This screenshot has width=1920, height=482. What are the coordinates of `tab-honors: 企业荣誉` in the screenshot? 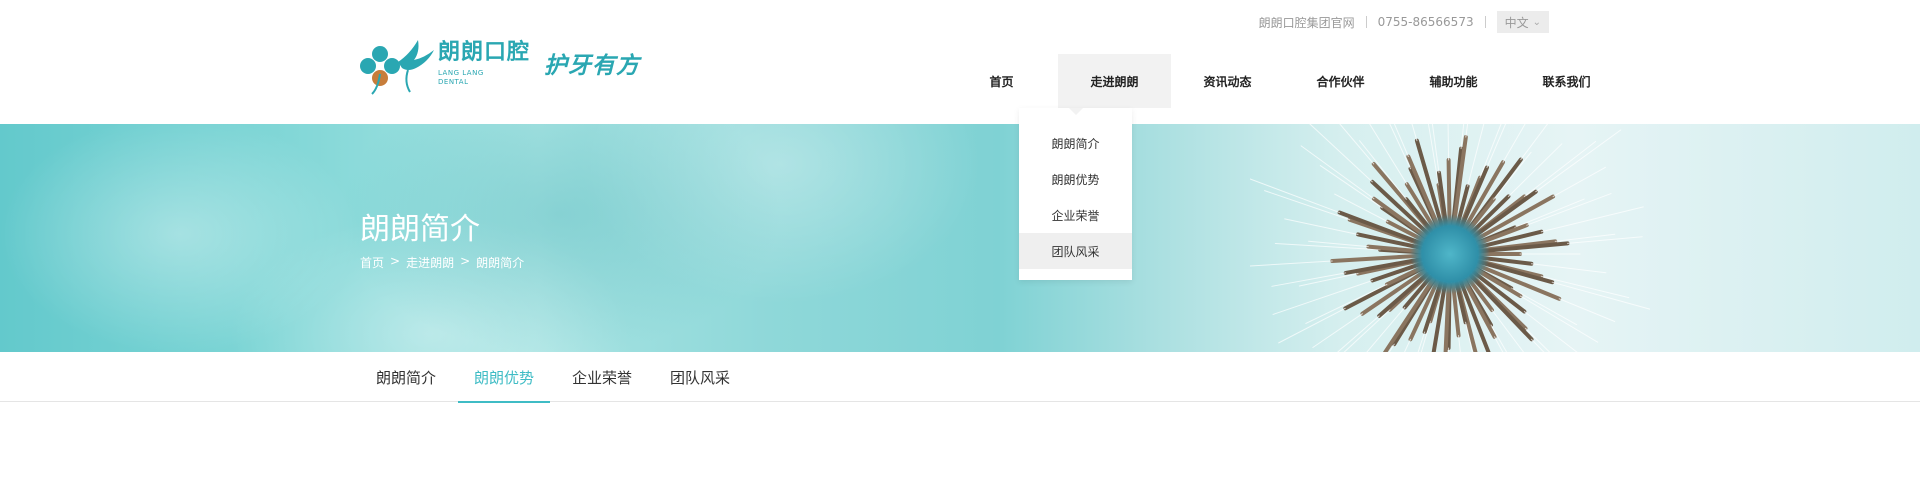 It's located at (602, 377).